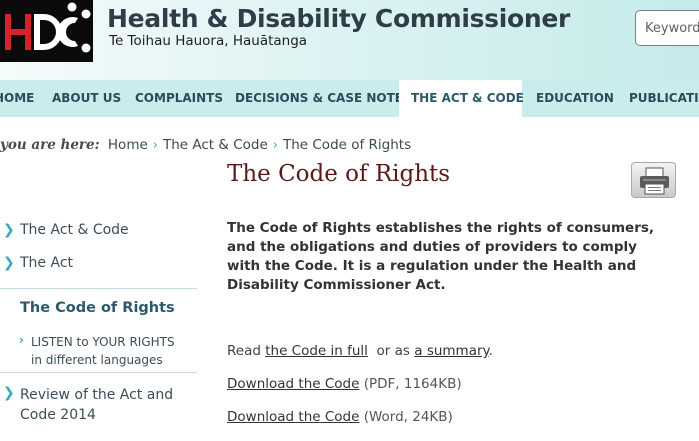 The width and height of the screenshot is (699, 441). I want to click on search-box, so click(667, 28).